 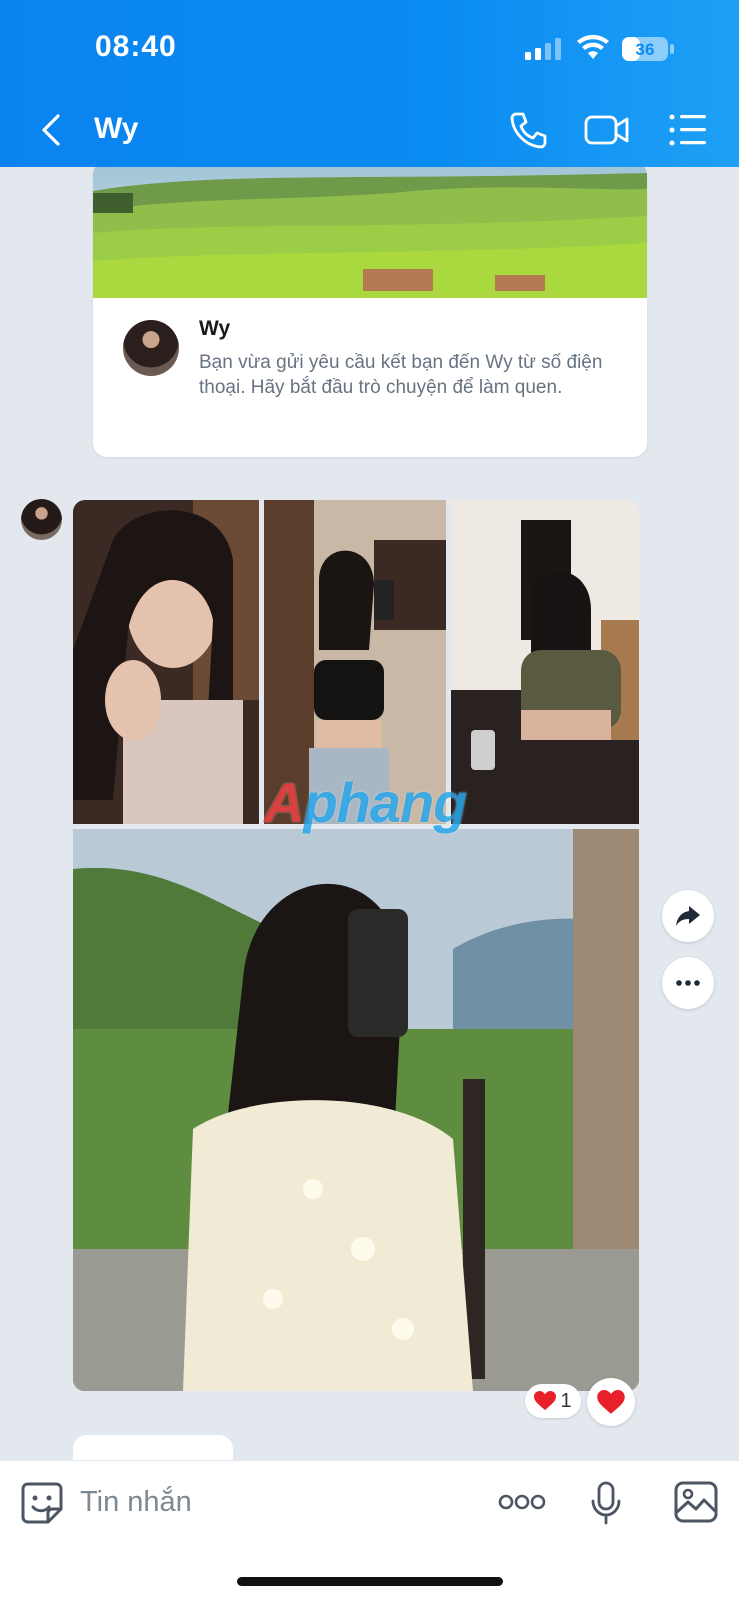 What do you see at coordinates (136, 46) in the screenshot?
I see `status-time: 08:40` at bounding box center [136, 46].